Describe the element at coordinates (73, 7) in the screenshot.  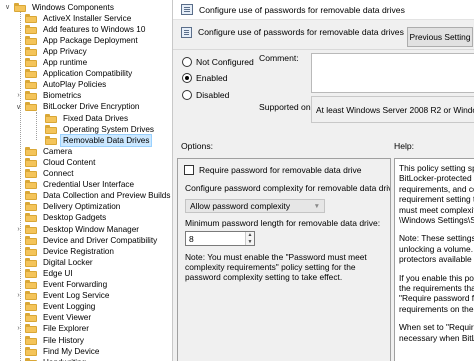
I see `tree-item-label: Windows Components` at that location.